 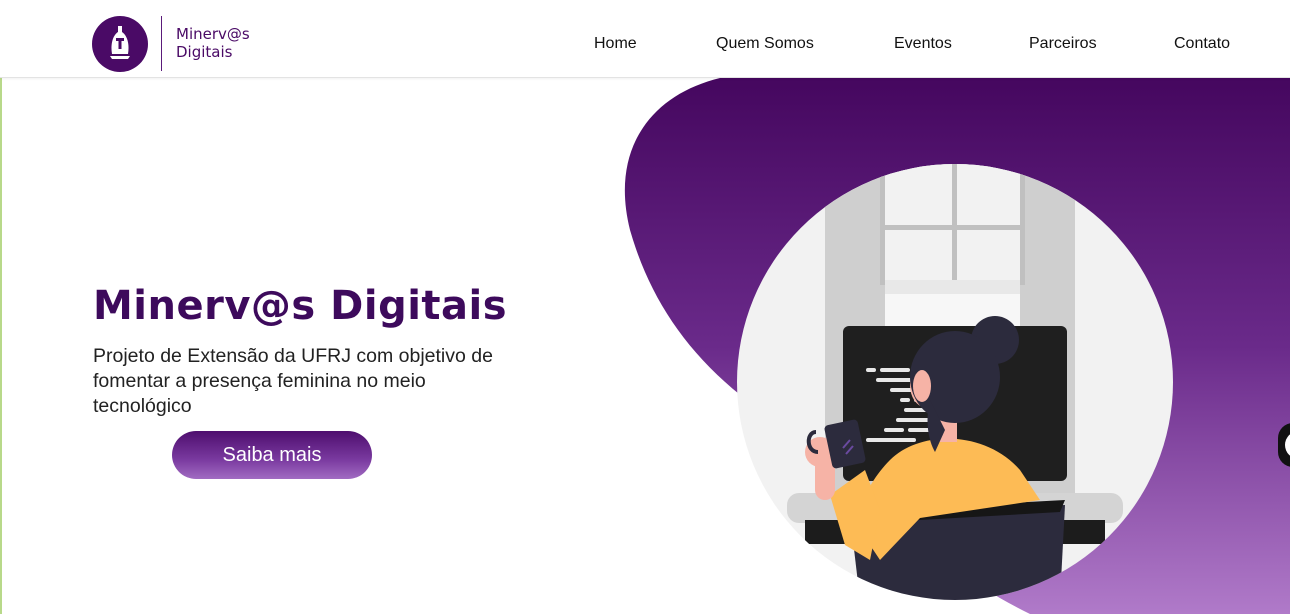 What do you see at coordinates (1063, 44) in the screenshot?
I see `nav-parceiros: Parceiros` at bounding box center [1063, 44].